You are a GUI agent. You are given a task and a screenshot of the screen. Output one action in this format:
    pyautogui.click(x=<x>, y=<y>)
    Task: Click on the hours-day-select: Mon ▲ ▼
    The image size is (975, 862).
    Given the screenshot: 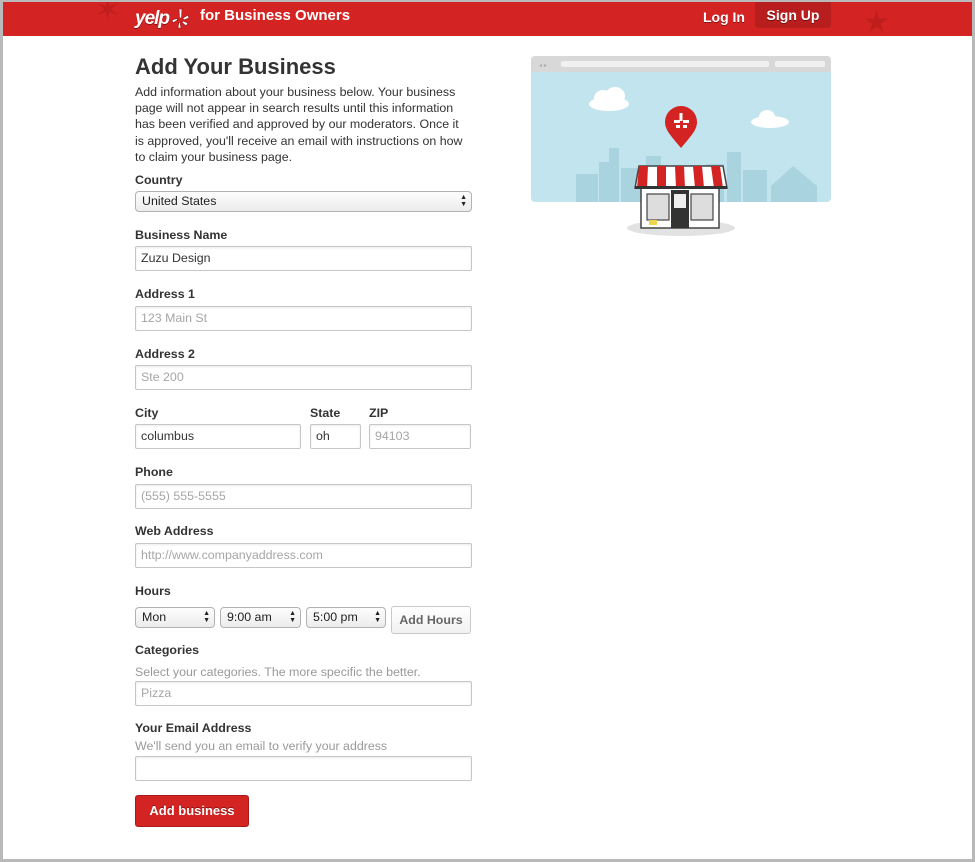 What is the action you would take?
    pyautogui.click(x=175, y=617)
    